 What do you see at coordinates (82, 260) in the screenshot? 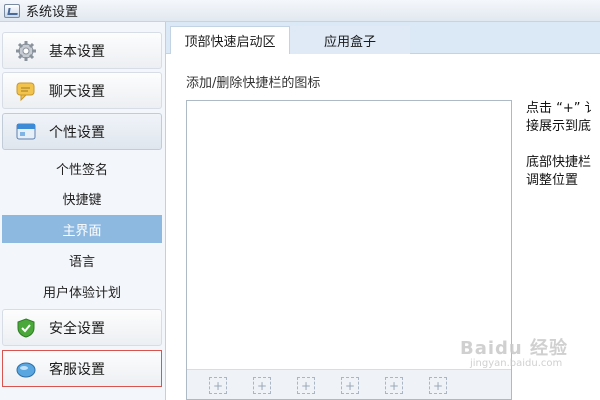
I see `sidebar-subitem-language: 语言` at bounding box center [82, 260].